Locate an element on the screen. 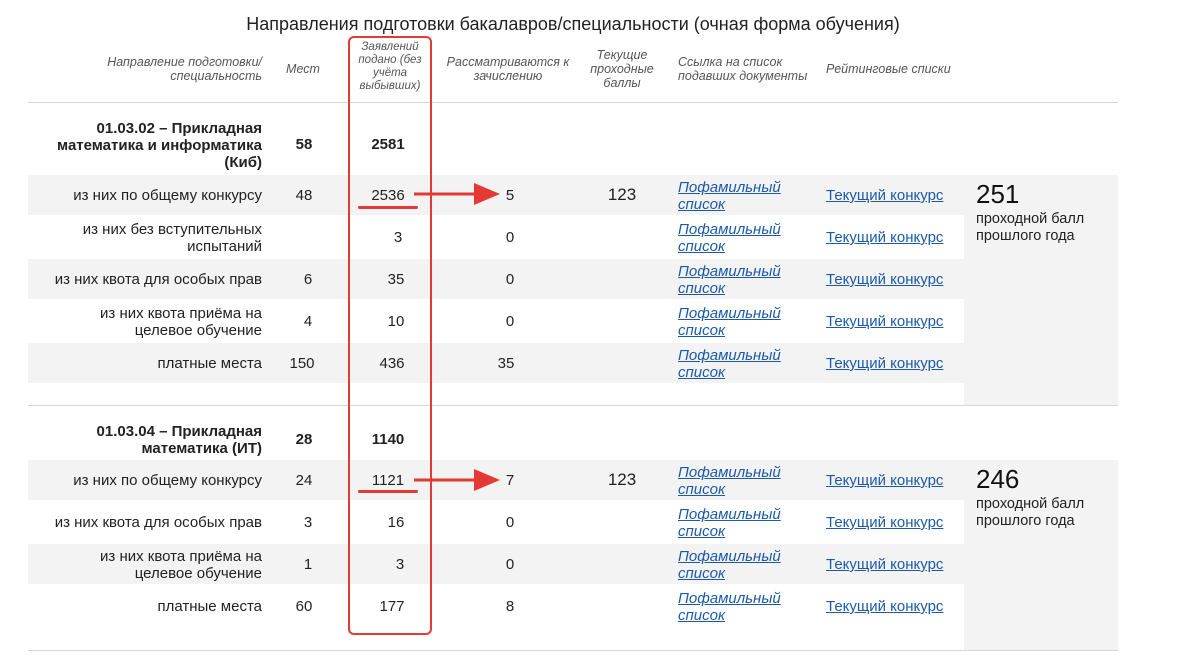 The height and width of the screenshot is (658, 1200). row-places: 48 is located at coordinates (304, 195).